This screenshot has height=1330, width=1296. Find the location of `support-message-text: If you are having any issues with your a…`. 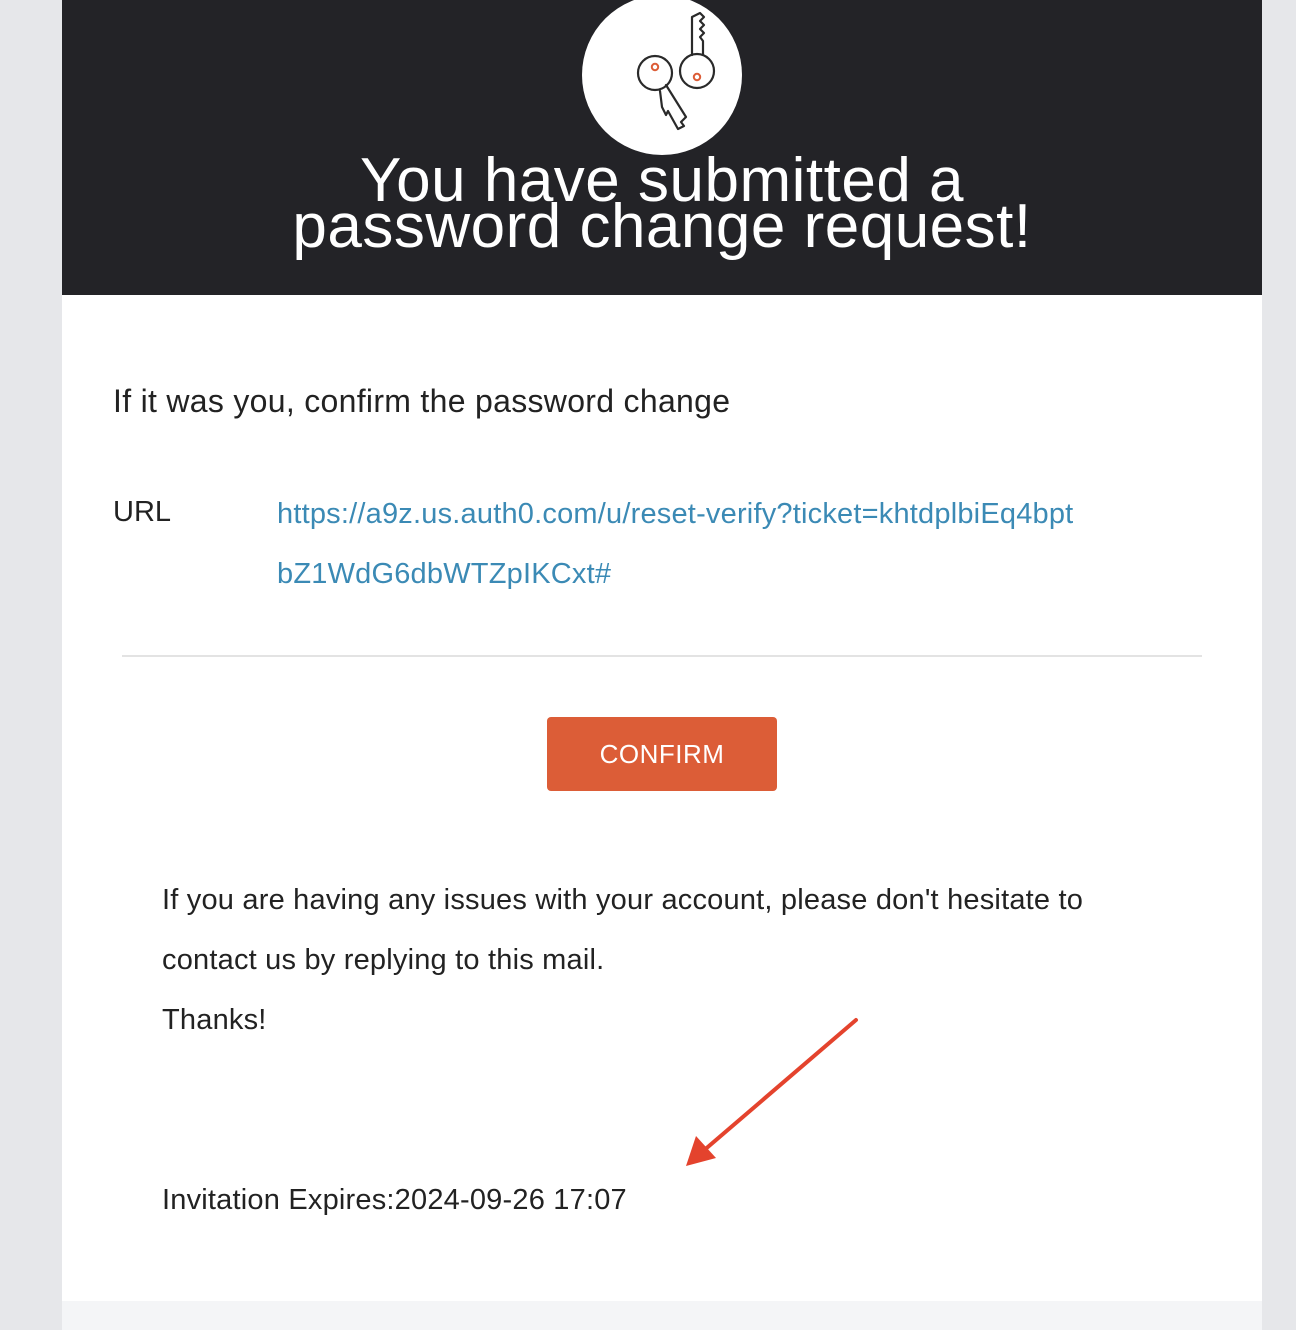

support-message-text: If you are having any issues with your a… is located at coordinates (623, 930).